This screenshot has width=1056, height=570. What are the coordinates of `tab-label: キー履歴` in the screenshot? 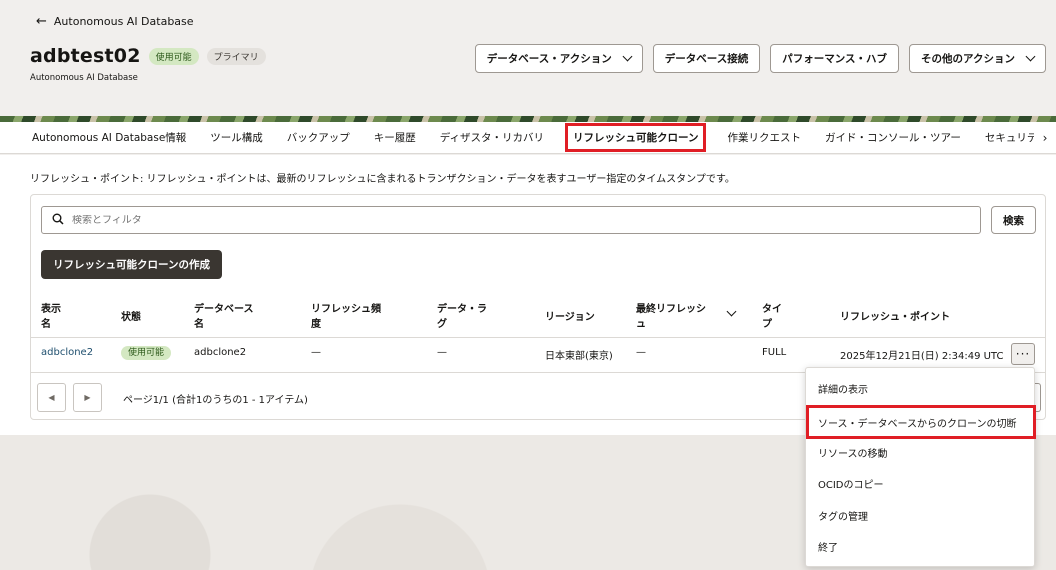 It's located at (394, 138).